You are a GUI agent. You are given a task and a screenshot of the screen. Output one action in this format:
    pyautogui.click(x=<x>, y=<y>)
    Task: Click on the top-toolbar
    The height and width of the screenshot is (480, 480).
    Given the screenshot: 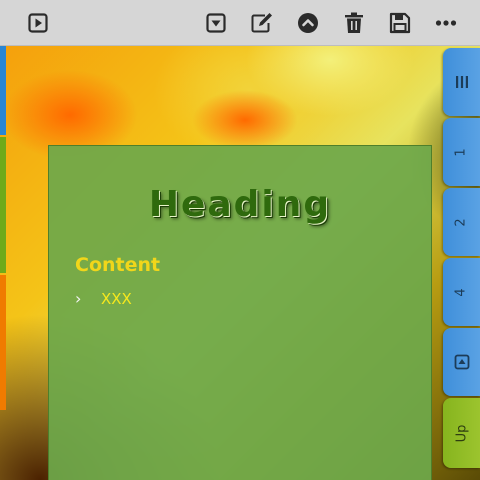 What is the action you would take?
    pyautogui.click(x=240, y=23)
    